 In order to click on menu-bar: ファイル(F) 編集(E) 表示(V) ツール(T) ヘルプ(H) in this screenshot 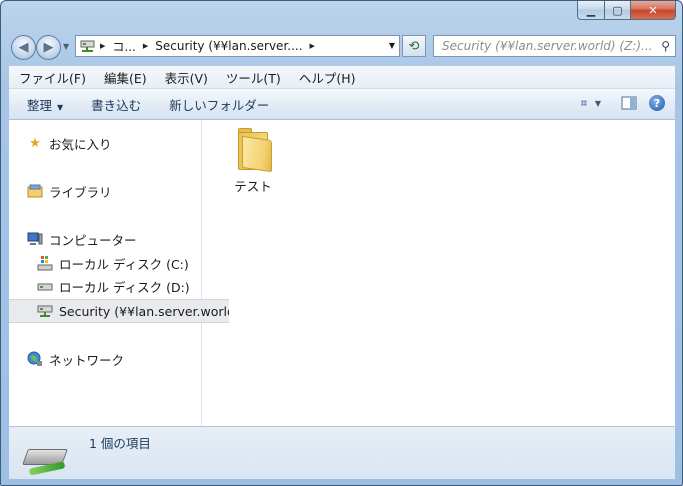, I will do `click(342, 77)`.